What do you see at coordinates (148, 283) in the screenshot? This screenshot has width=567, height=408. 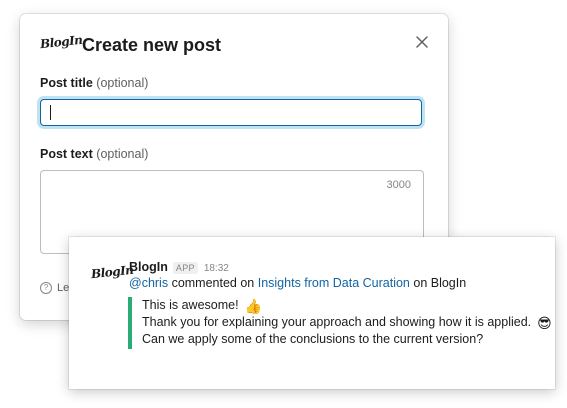 I see `user-mention: @chris` at bounding box center [148, 283].